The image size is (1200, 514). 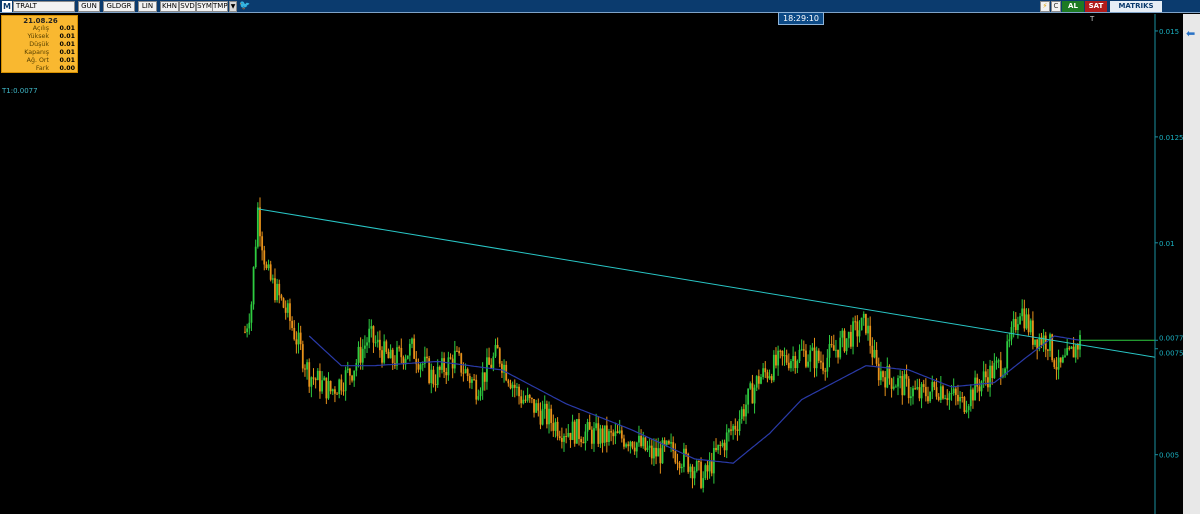 I want to click on sell-button: SAT, so click(x=1096, y=6).